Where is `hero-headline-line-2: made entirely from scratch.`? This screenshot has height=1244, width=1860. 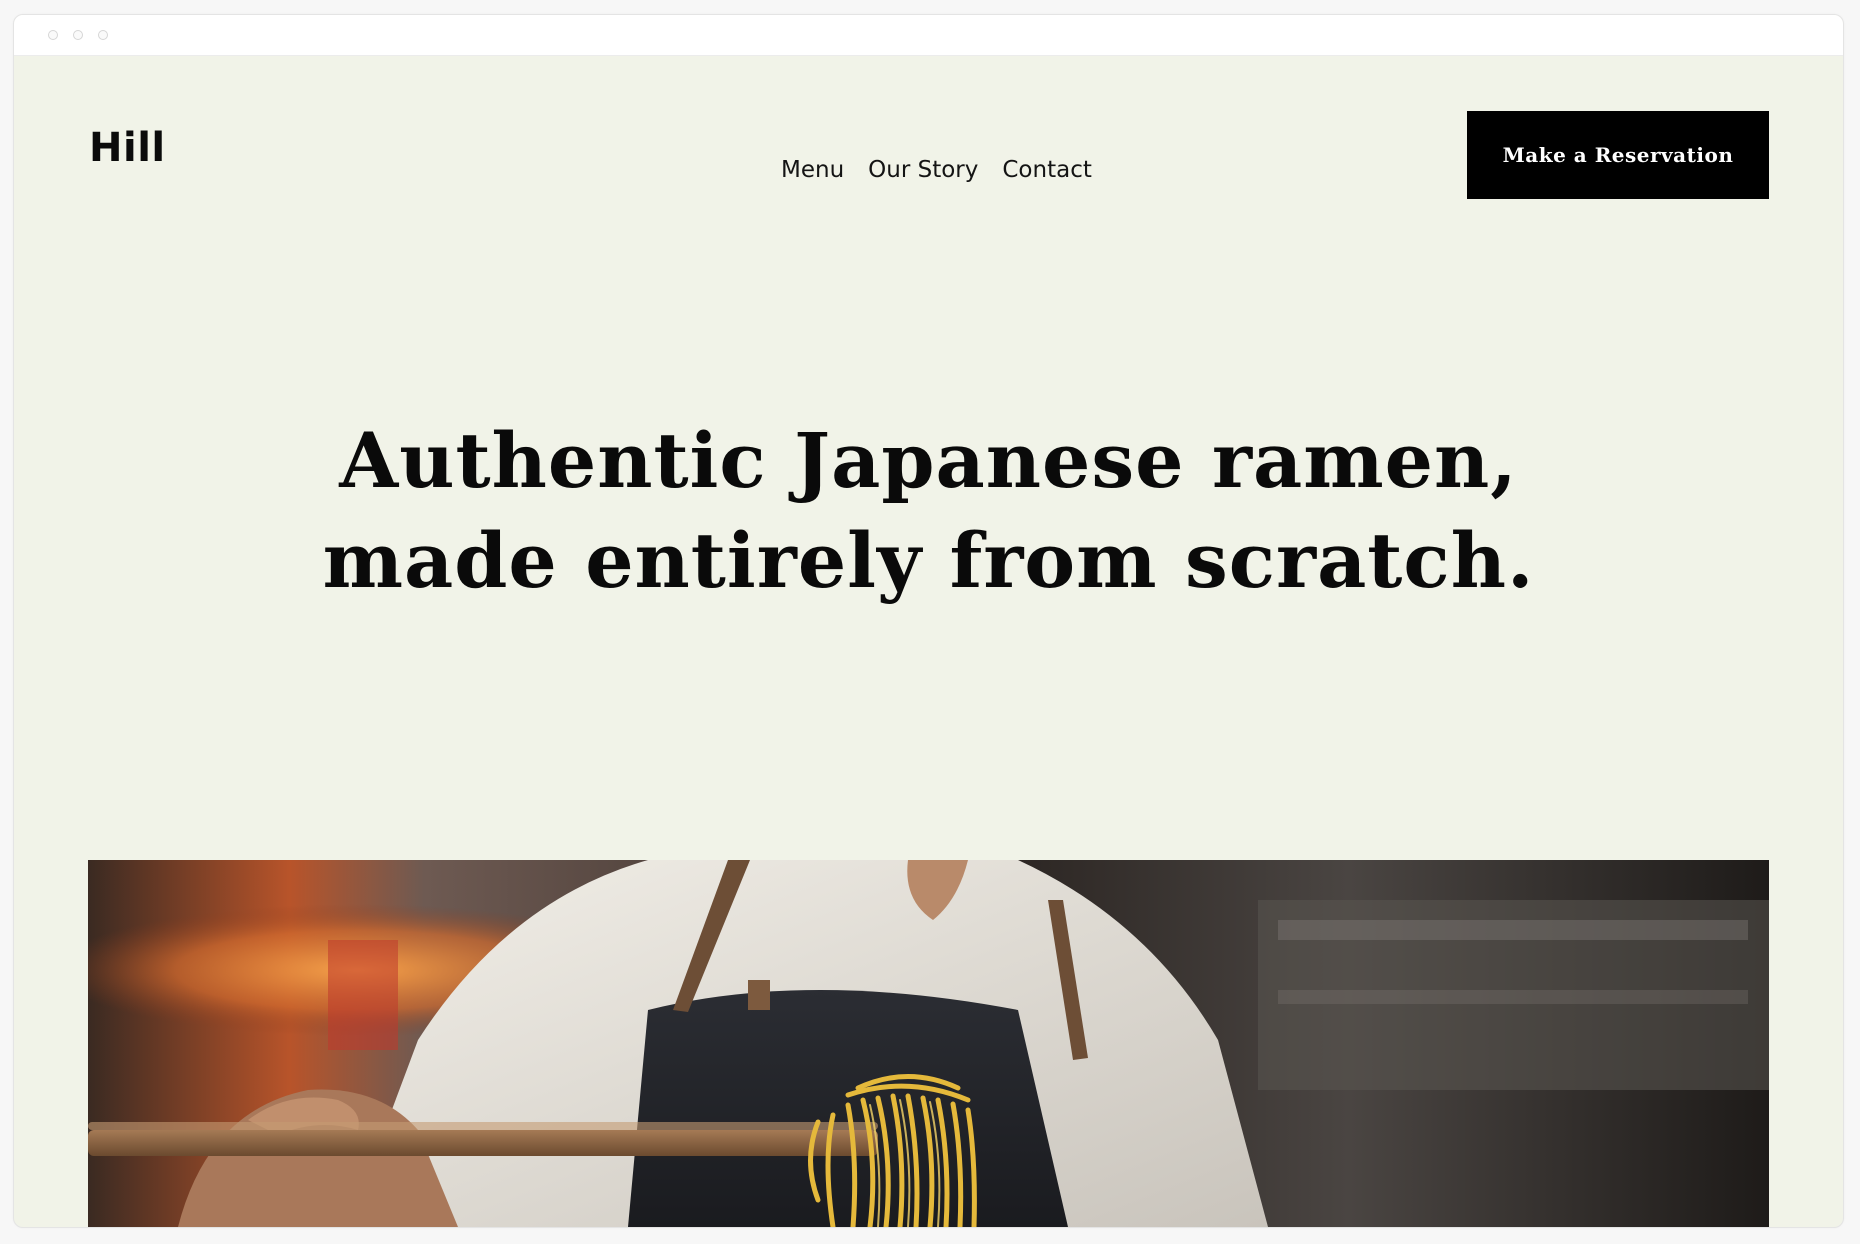 hero-headline-line-2: made entirely from scratch. is located at coordinates (928, 560).